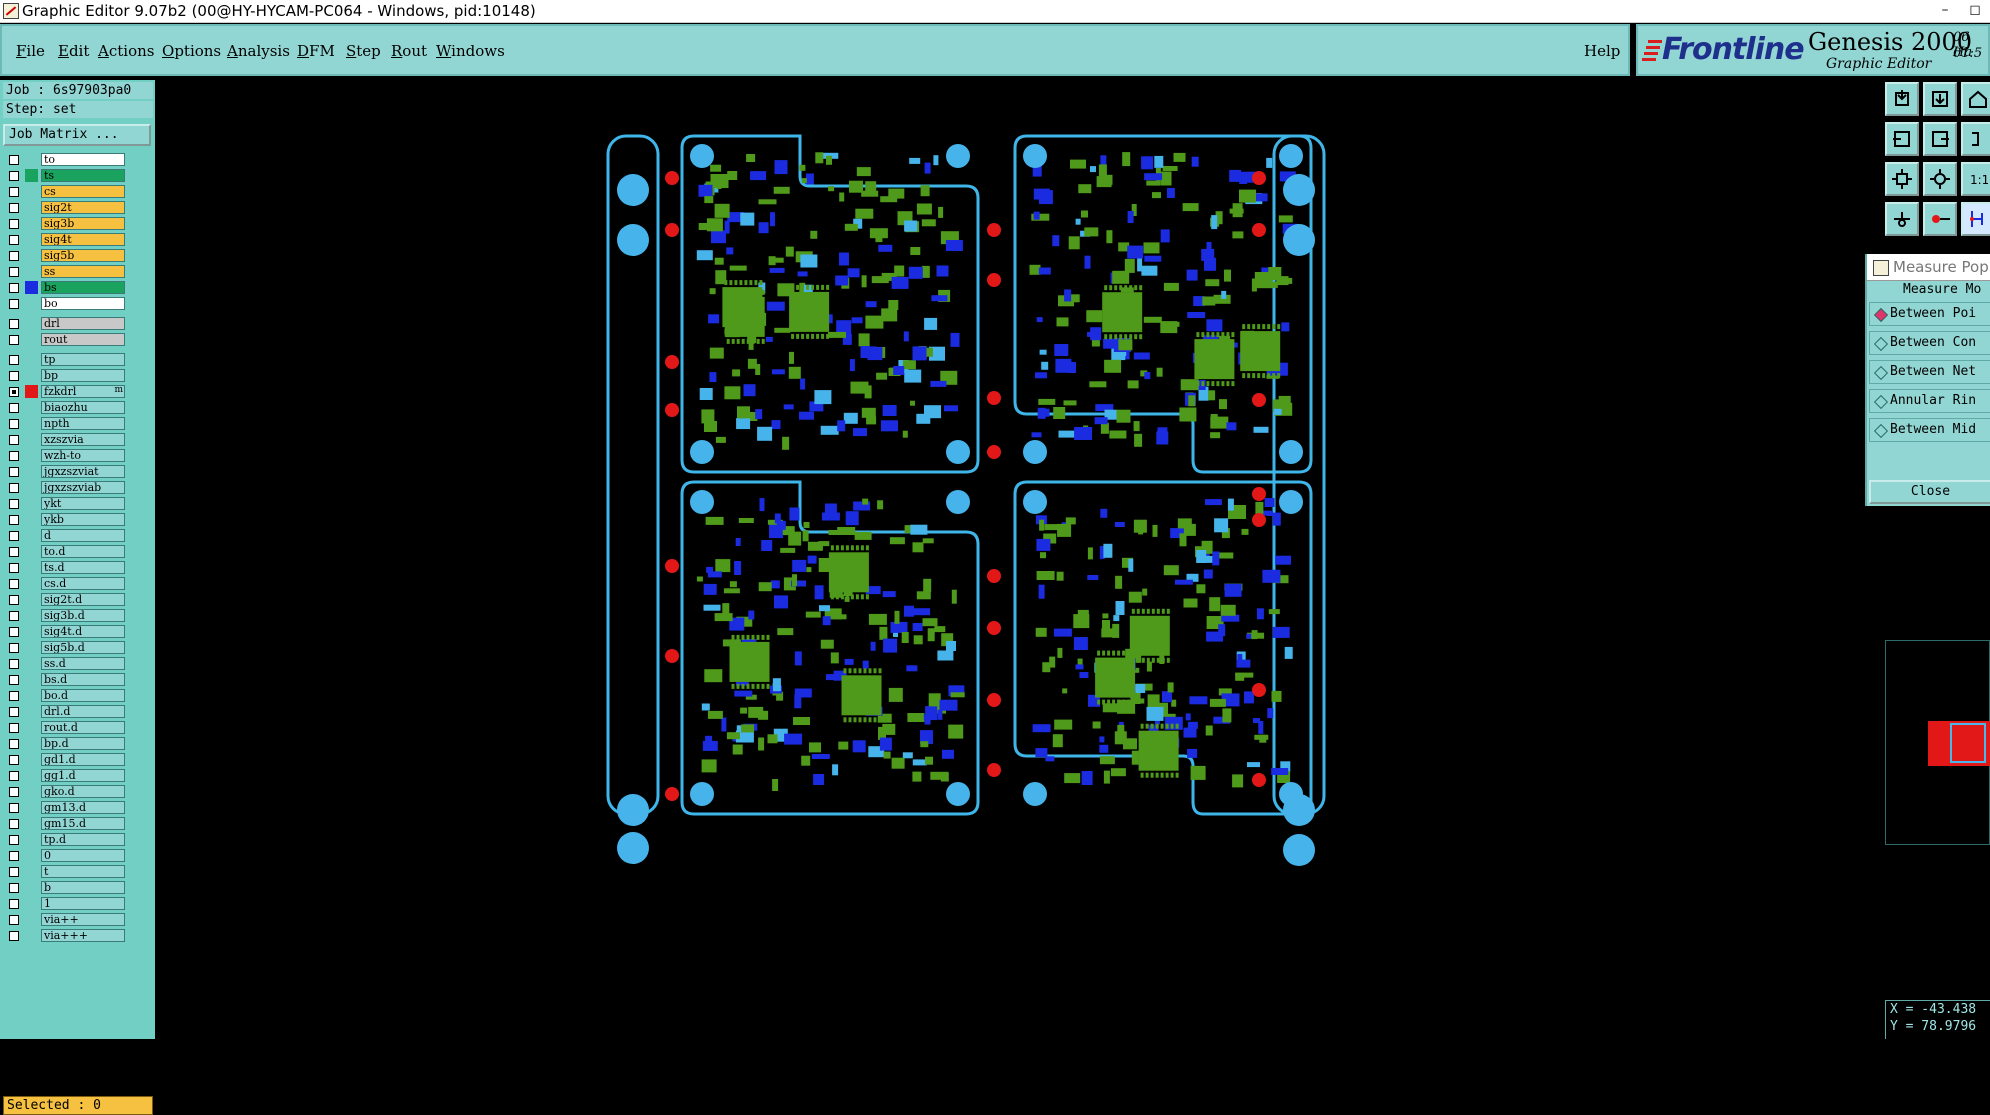 The image size is (1990, 1115). Describe the element at coordinates (83, 903) in the screenshot. I see `layer-name: 1` at that location.